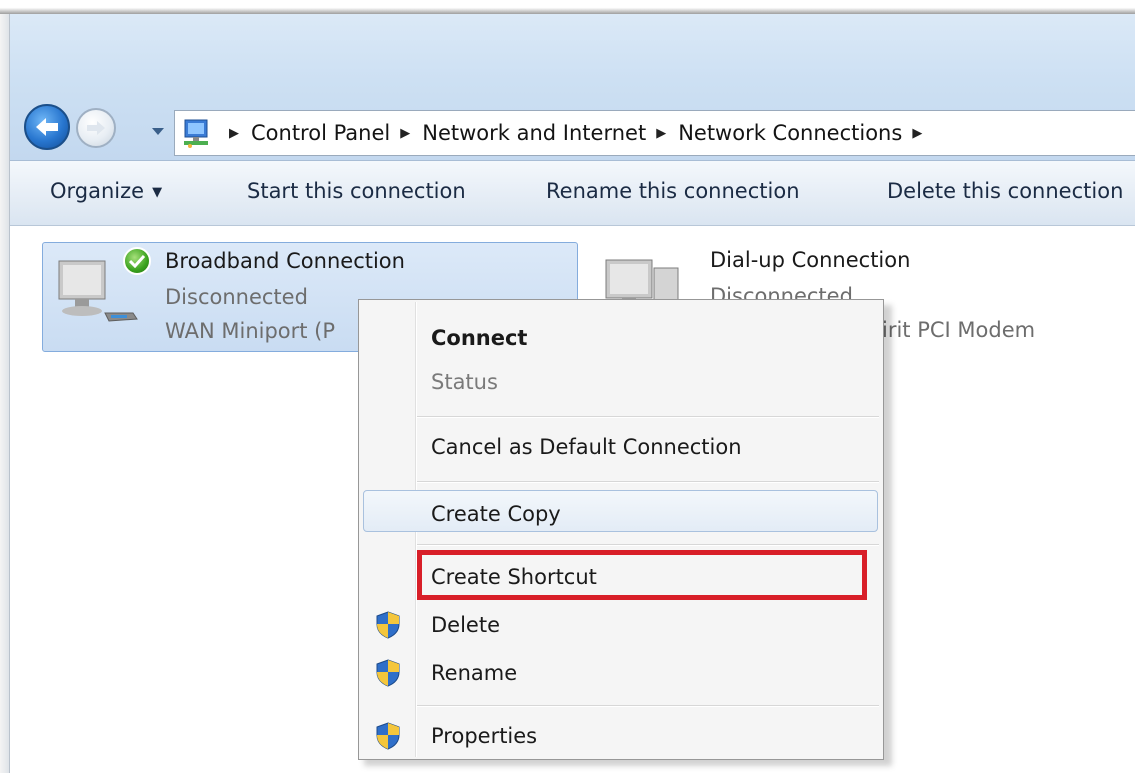  What do you see at coordinates (567, 7) in the screenshot?
I see `window-top-edge` at bounding box center [567, 7].